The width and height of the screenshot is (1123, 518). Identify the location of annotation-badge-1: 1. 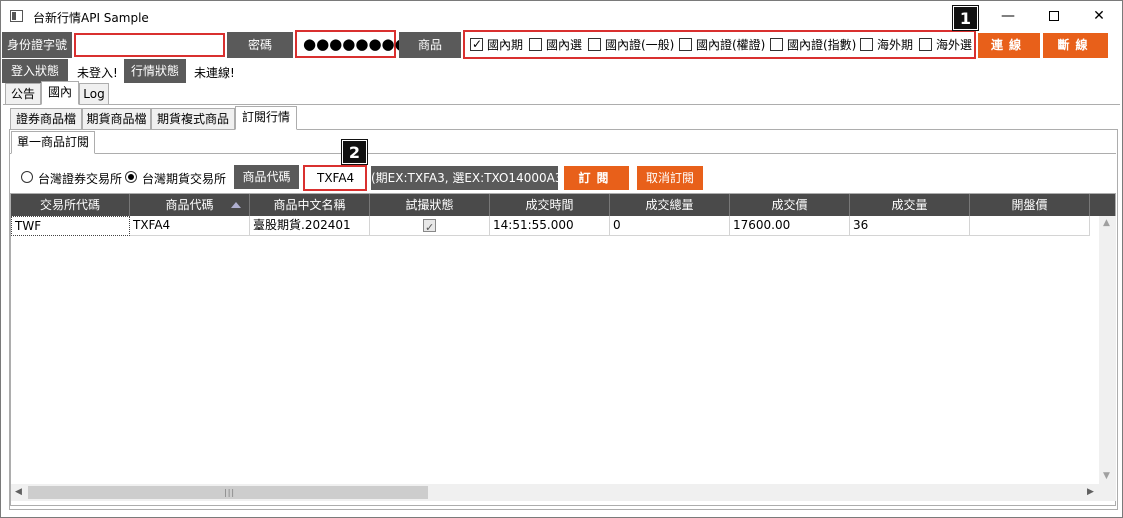
(965, 18).